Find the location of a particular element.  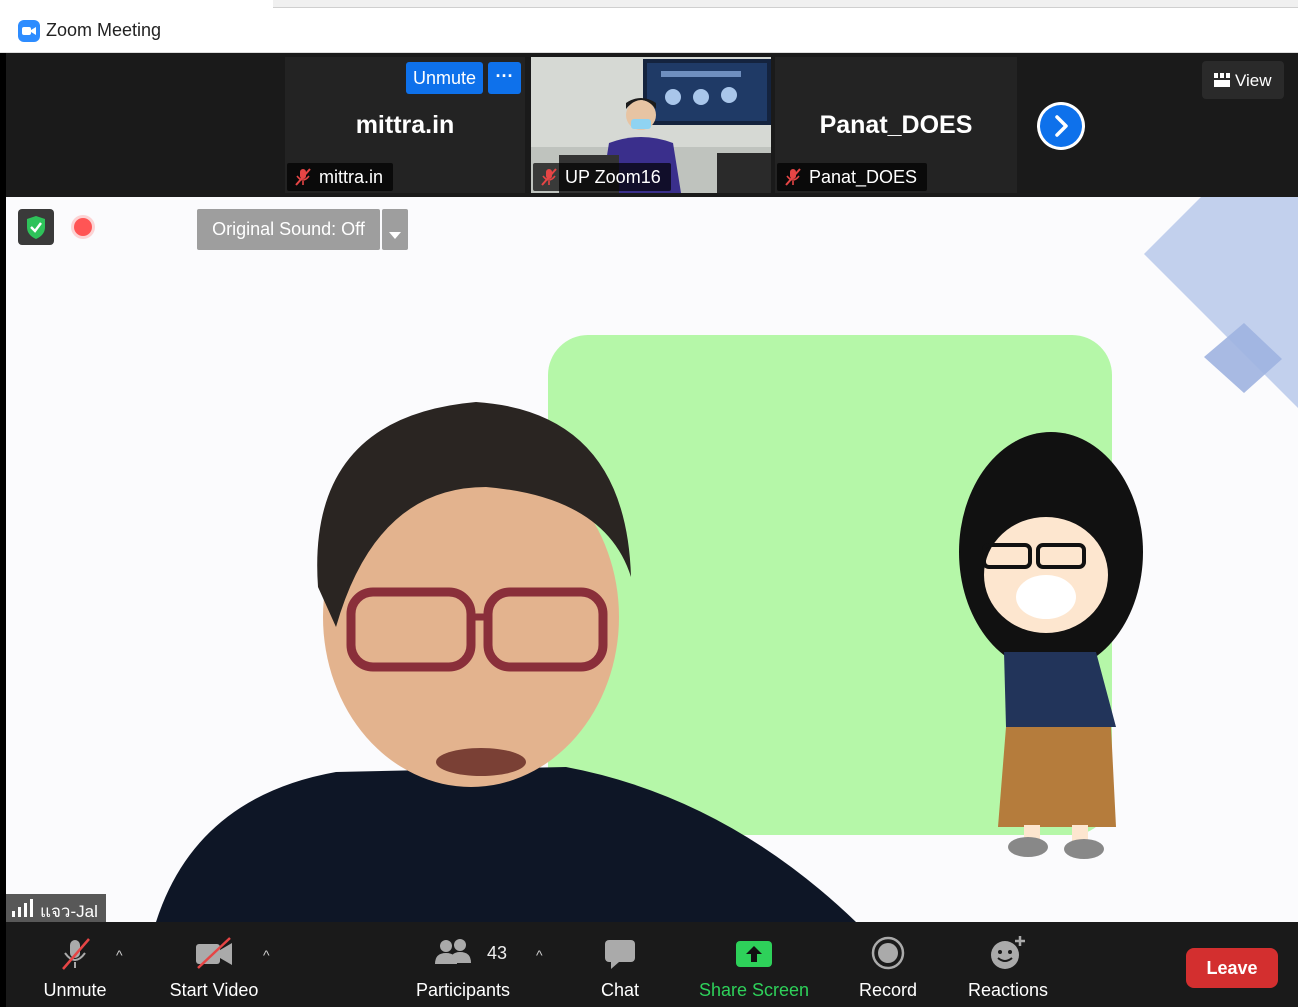

unmute-label: Unmute is located at coordinates (75, 990).